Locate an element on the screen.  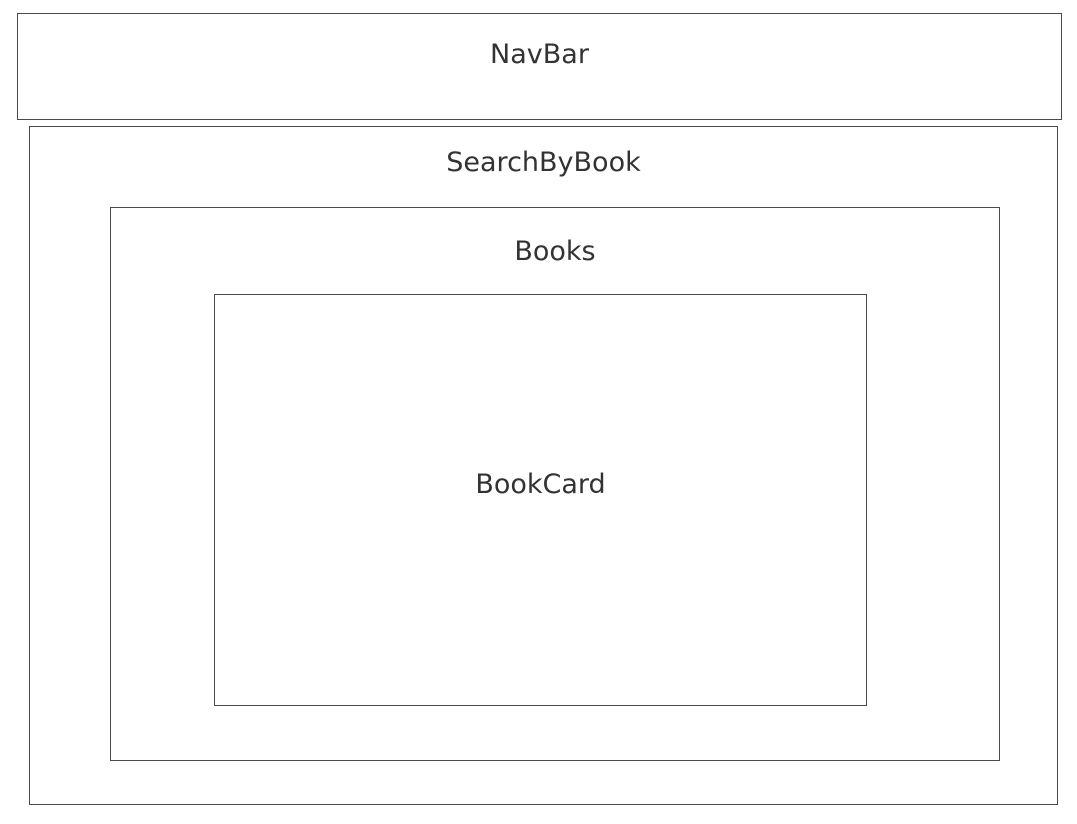
searchbybook-label: SearchByBook is located at coordinates (543, 162).